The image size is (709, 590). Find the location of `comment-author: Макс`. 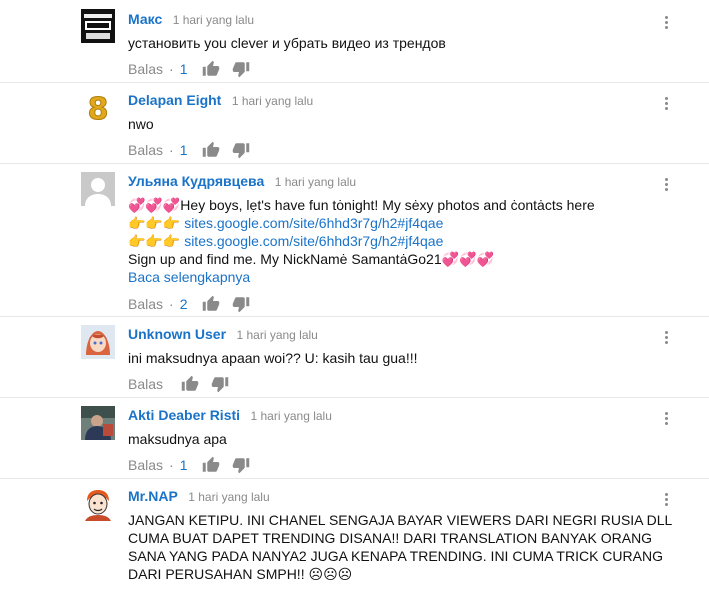

comment-author: Макс is located at coordinates (145, 19).